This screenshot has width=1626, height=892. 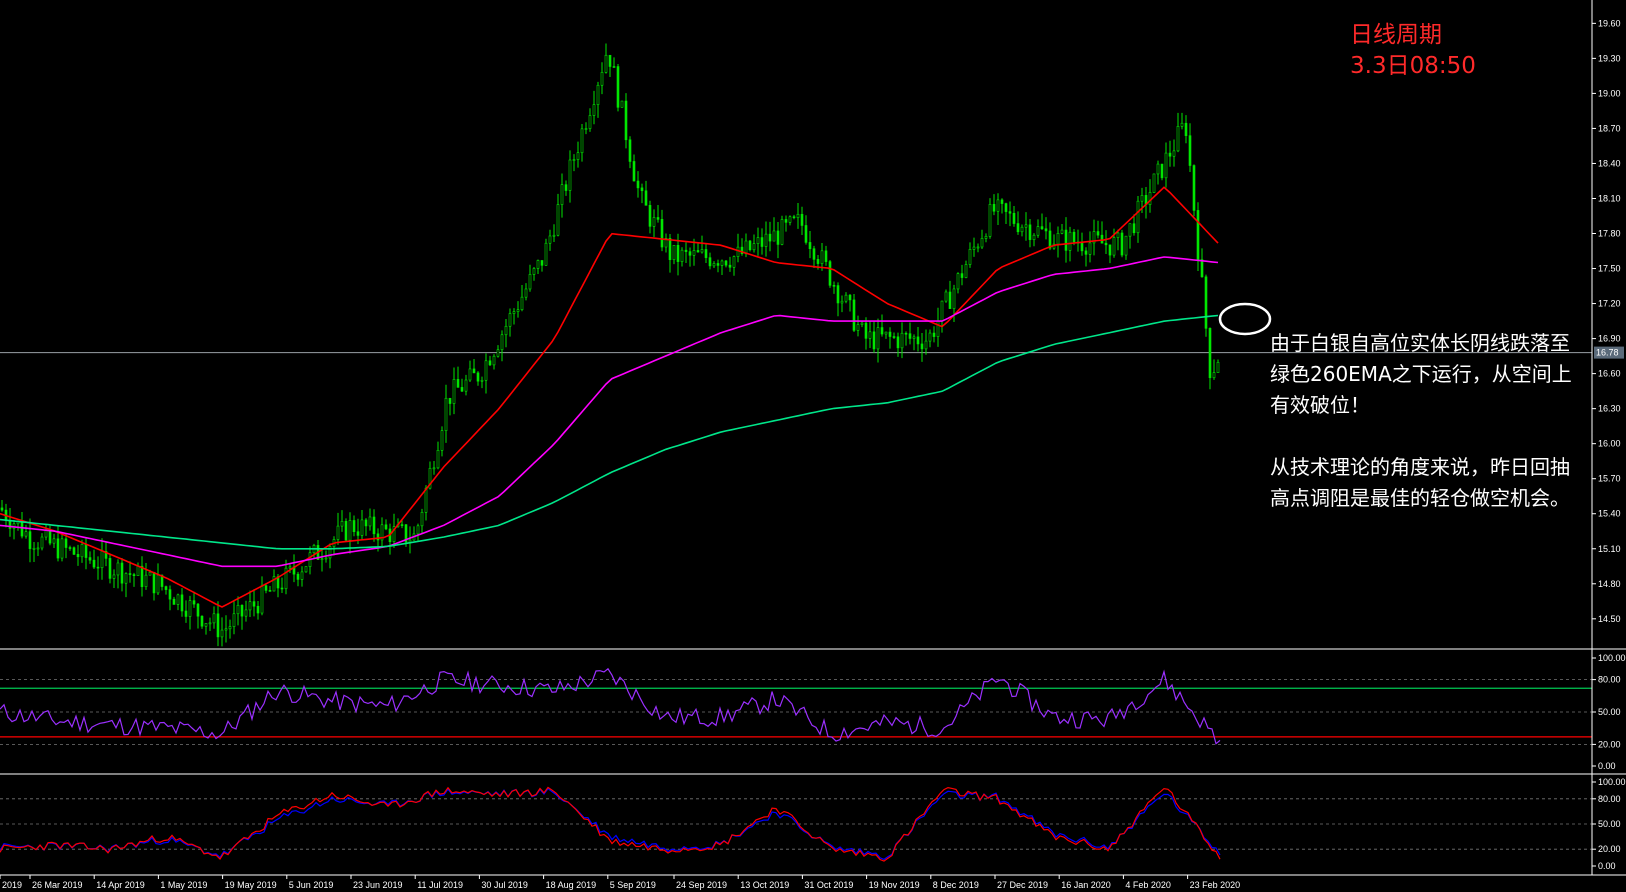 I want to click on price-tick-label: 19.30, so click(x=1609, y=58).